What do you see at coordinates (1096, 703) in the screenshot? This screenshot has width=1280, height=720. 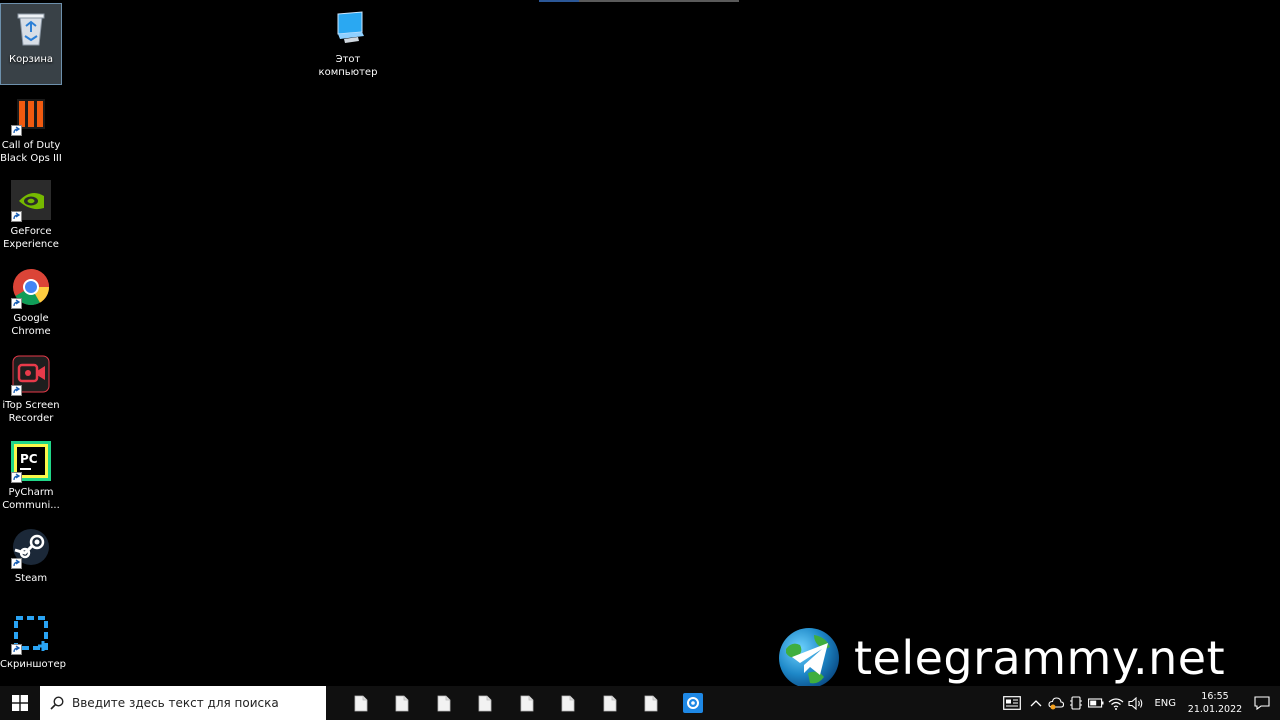 I see `tray-battery-icon` at bounding box center [1096, 703].